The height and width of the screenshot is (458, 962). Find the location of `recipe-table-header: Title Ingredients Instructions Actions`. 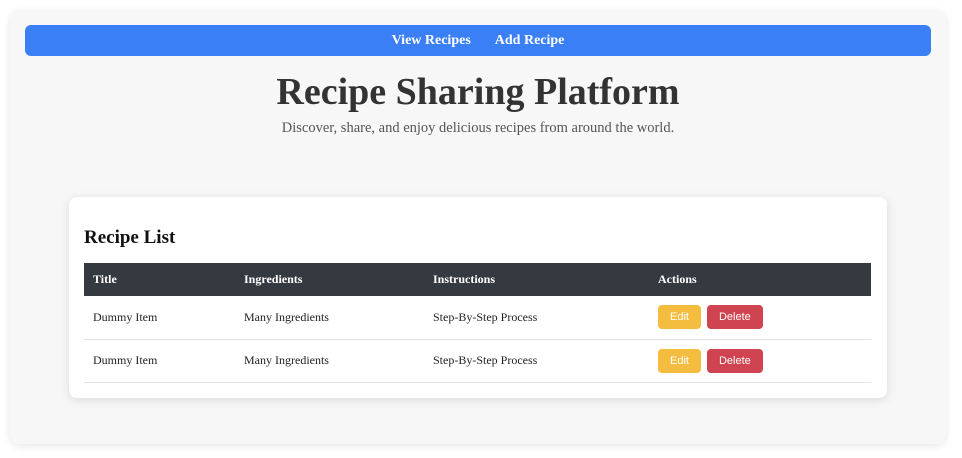

recipe-table-header: Title Ingredients Instructions Actions is located at coordinates (477, 279).